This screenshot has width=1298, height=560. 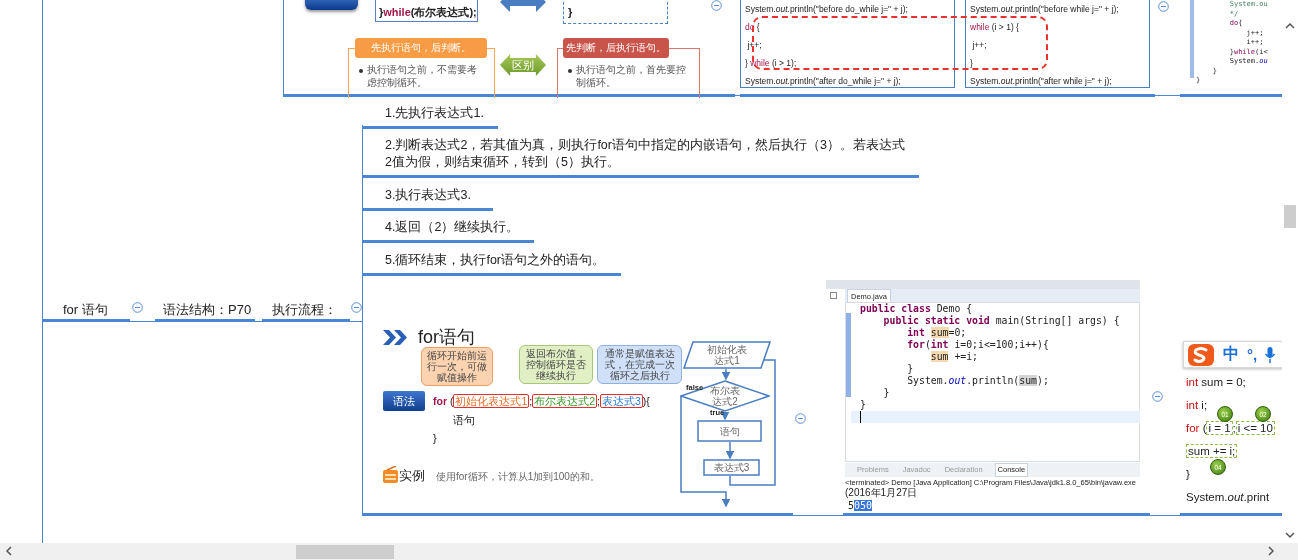 What do you see at coordinates (331, 5) in the screenshot?
I see `banner-graphic` at bounding box center [331, 5].